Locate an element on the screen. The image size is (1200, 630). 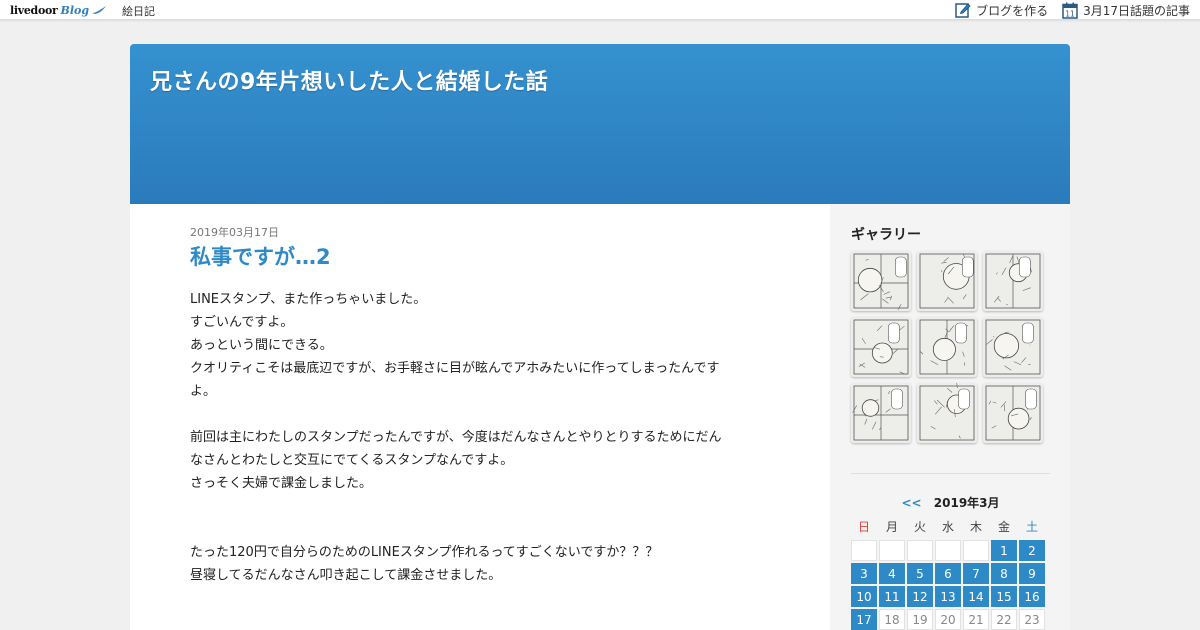
calendar-day: 6 is located at coordinates (948, 573).